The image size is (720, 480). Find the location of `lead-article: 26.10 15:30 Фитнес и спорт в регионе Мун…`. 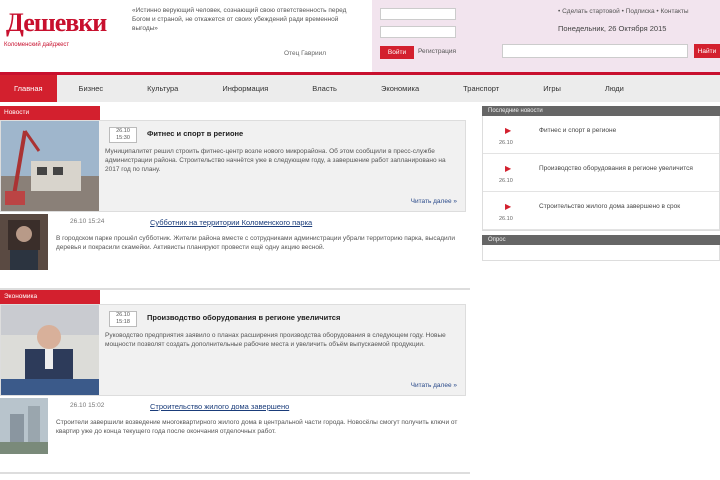

lead-article: 26.10 15:30 Фитнес и спорт в регионе Мун… is located at coordinates (233, 166).